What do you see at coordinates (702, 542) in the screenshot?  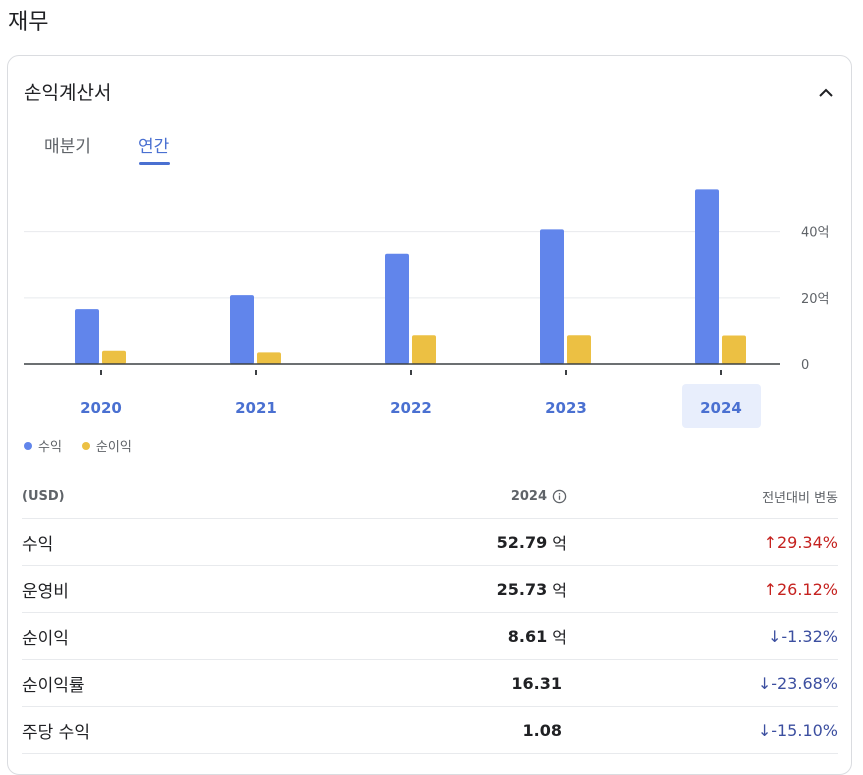 I see `row-change: ↑29.34%` at bounding box center [702, 542].